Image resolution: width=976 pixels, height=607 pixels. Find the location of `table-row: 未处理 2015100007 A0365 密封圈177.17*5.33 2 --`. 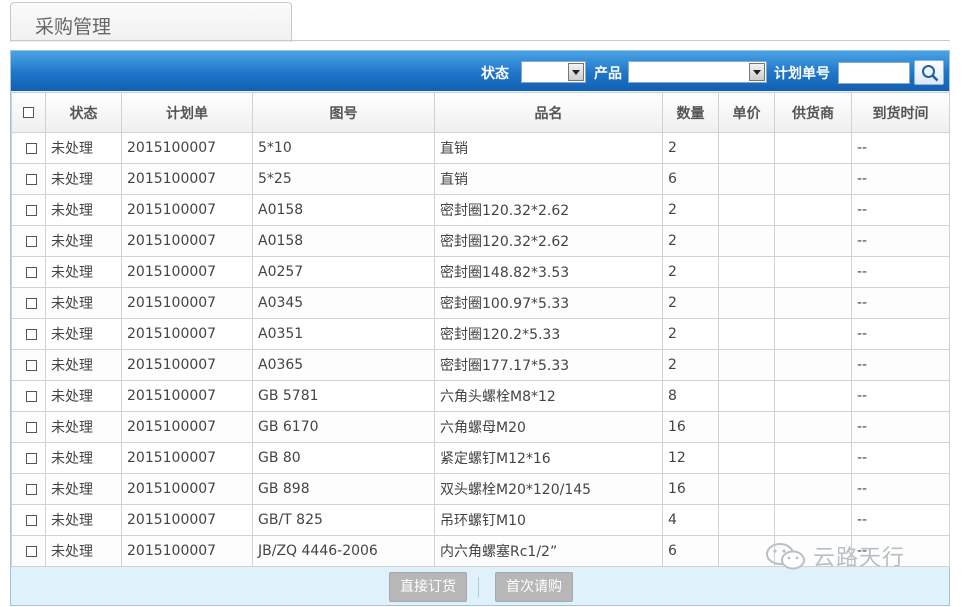

table-row: 未处理 2015100007 A0365 密封圈177.17*5.33 2 -- is located at coordinates (480, 365).